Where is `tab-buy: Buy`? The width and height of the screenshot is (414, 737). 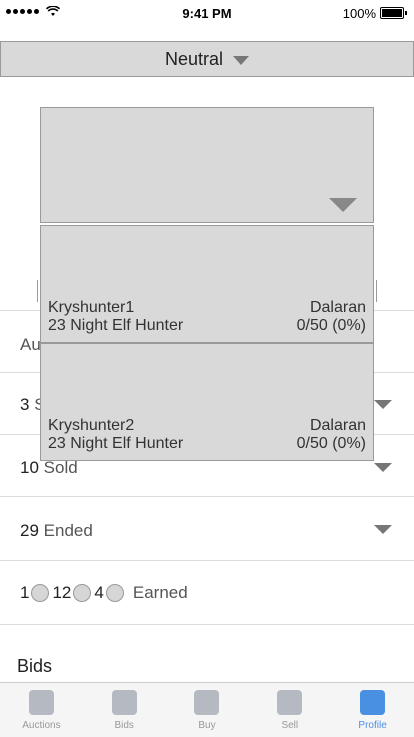
tab-buy: Buy is located at coordinates (207, 710).